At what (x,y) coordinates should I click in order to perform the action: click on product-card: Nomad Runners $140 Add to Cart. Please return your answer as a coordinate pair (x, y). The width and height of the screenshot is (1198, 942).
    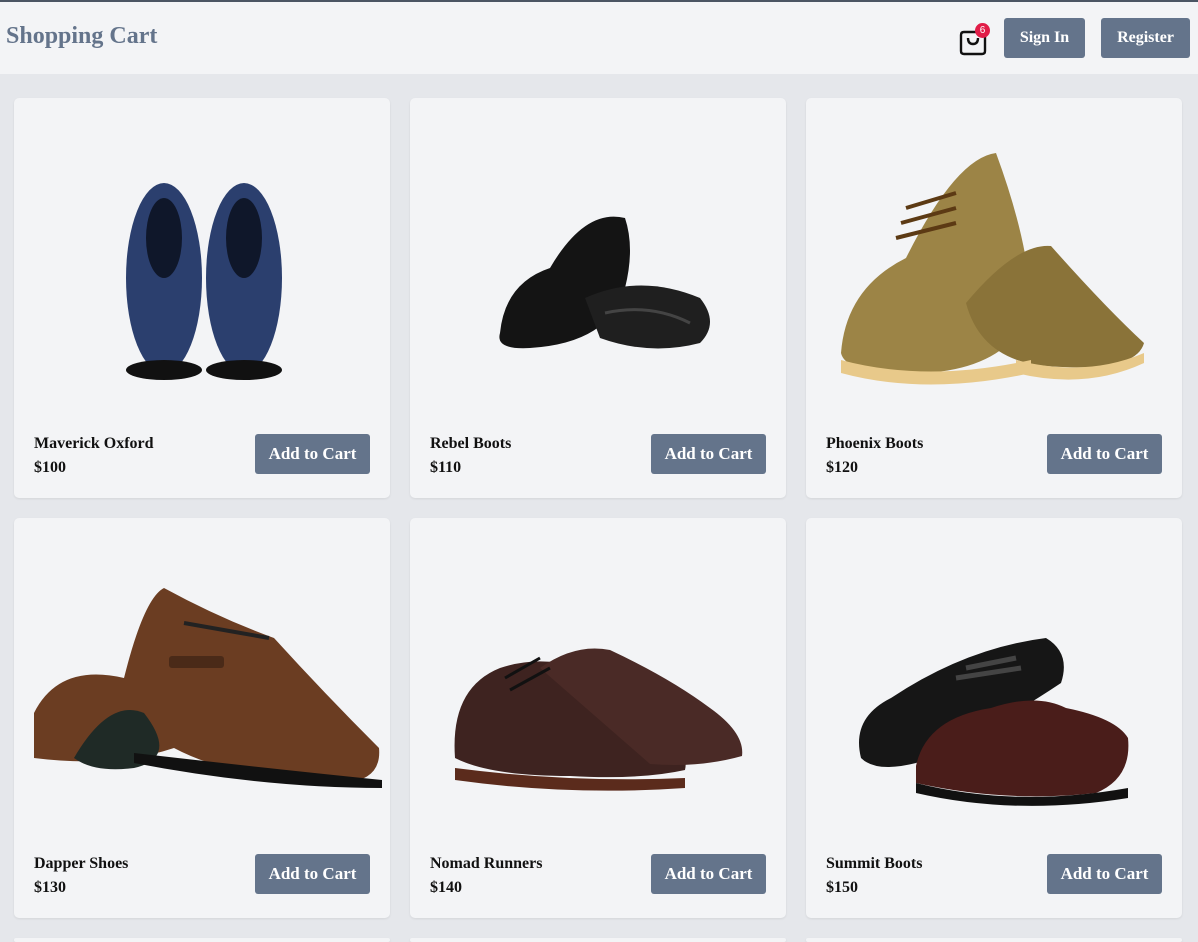
    Looking at the image, I should click on (598, 718).